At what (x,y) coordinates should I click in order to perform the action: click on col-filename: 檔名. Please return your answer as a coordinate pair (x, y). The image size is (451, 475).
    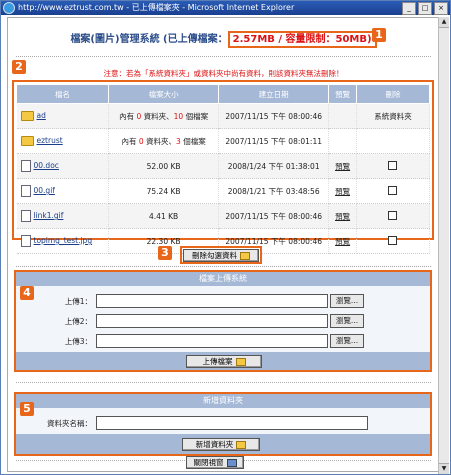
    Looking at the image, I should click on (62, 94).